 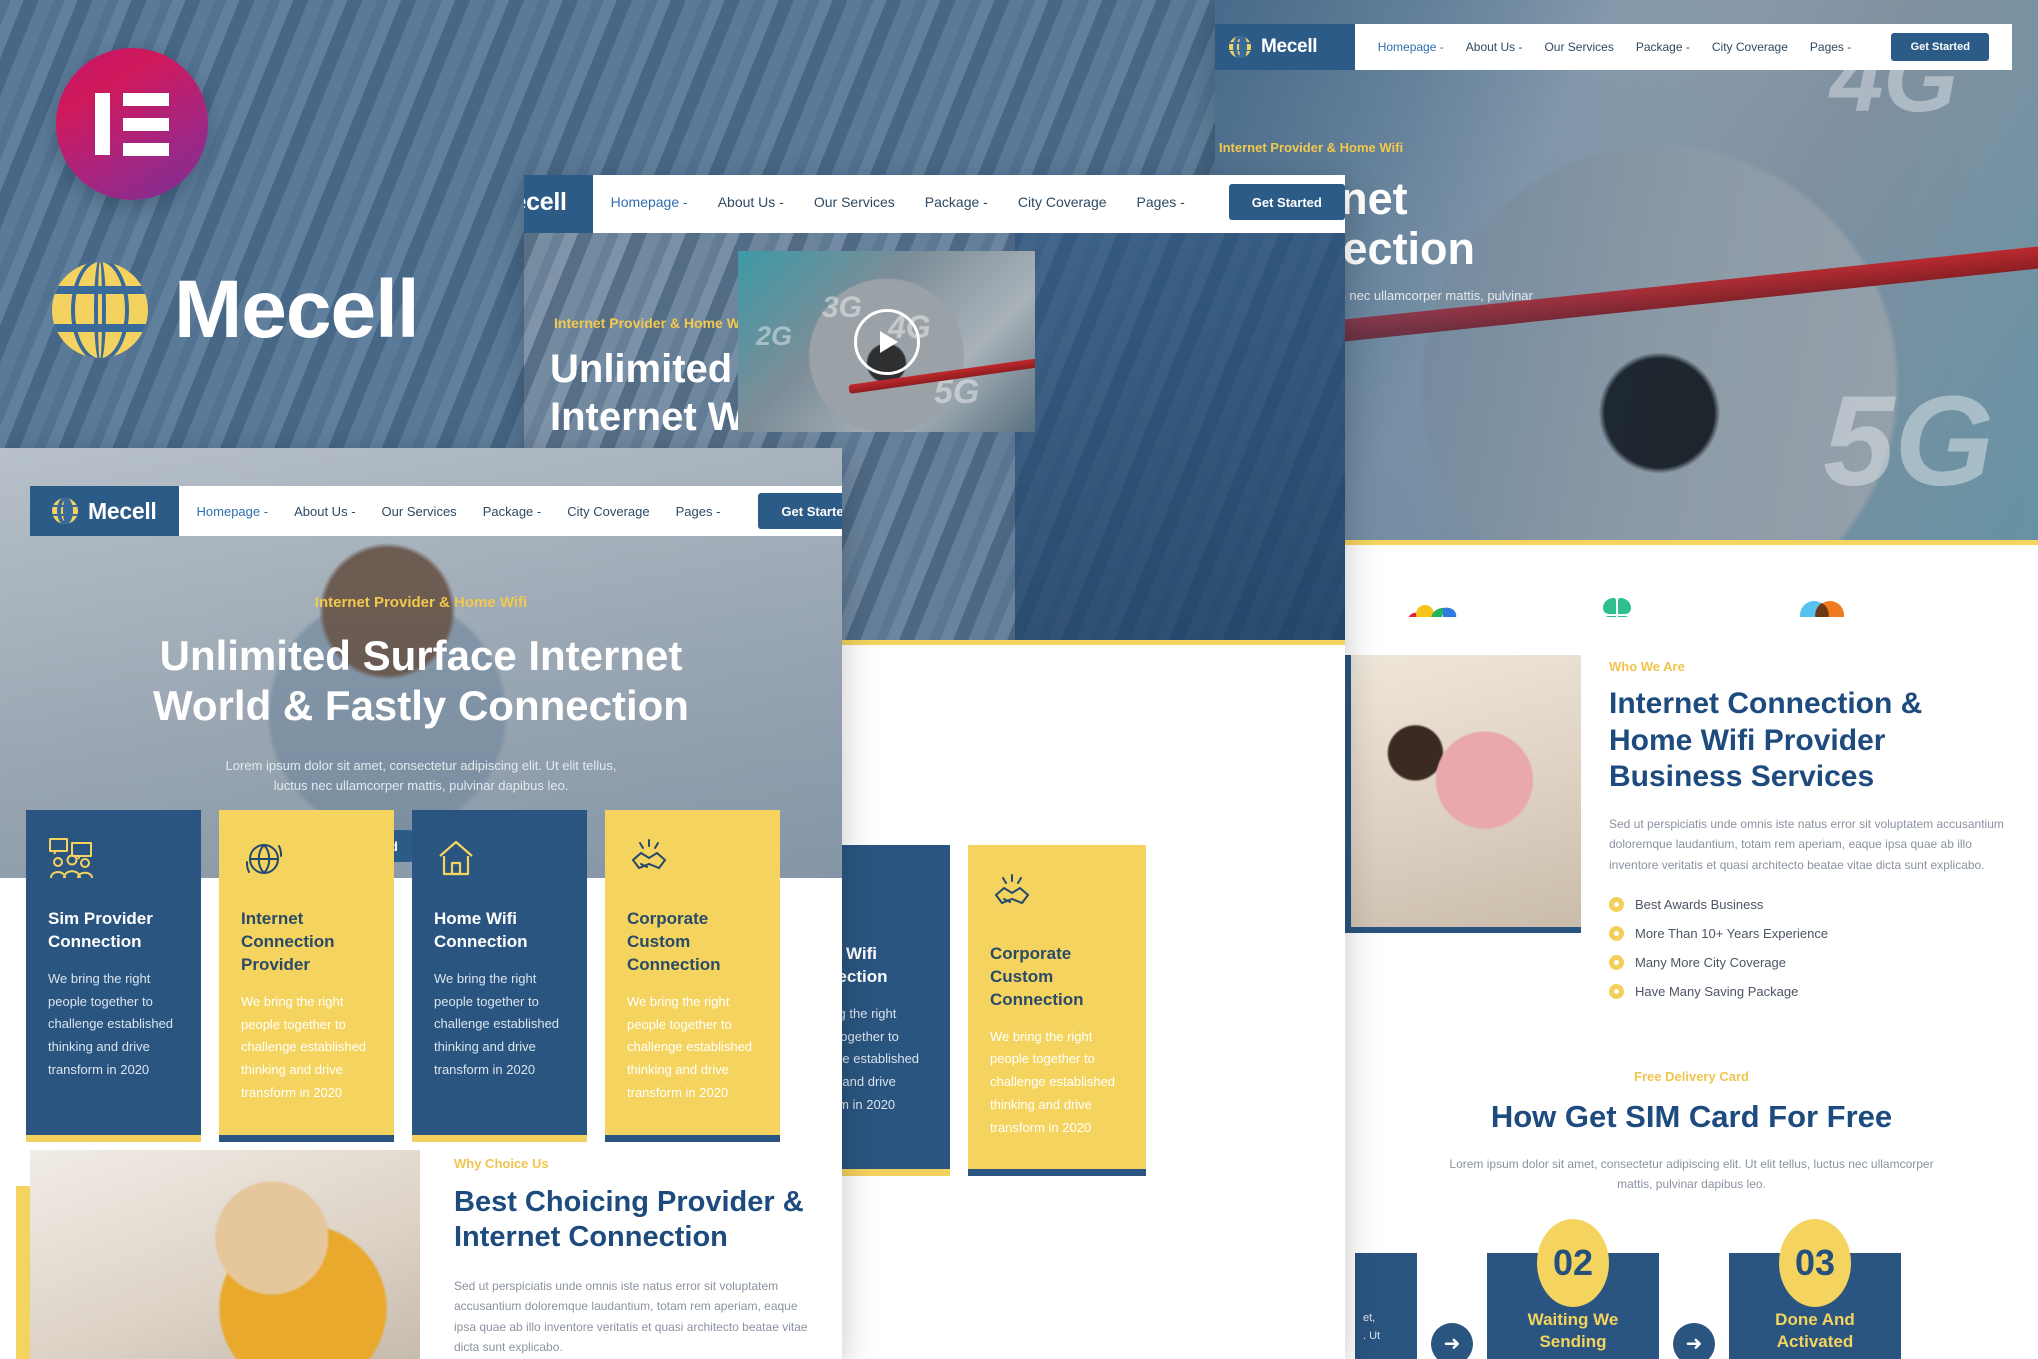 I want to click on team-chat-icon, so click(x=71, y=859).